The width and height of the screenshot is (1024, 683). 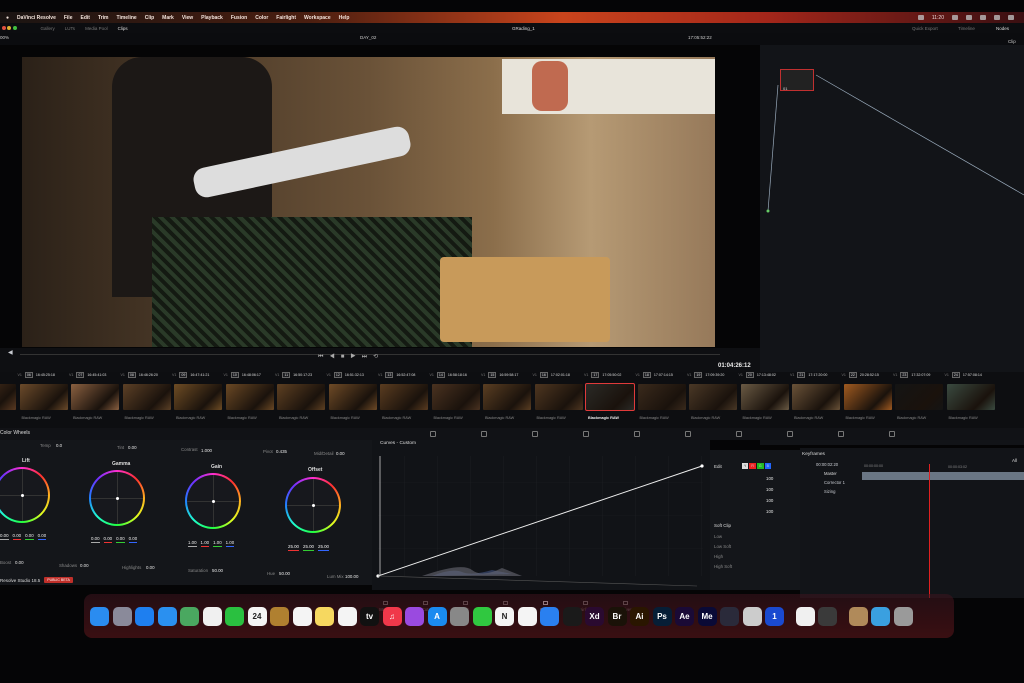 I want to click on hue-value: 50.00, so click(x=284, y=573).